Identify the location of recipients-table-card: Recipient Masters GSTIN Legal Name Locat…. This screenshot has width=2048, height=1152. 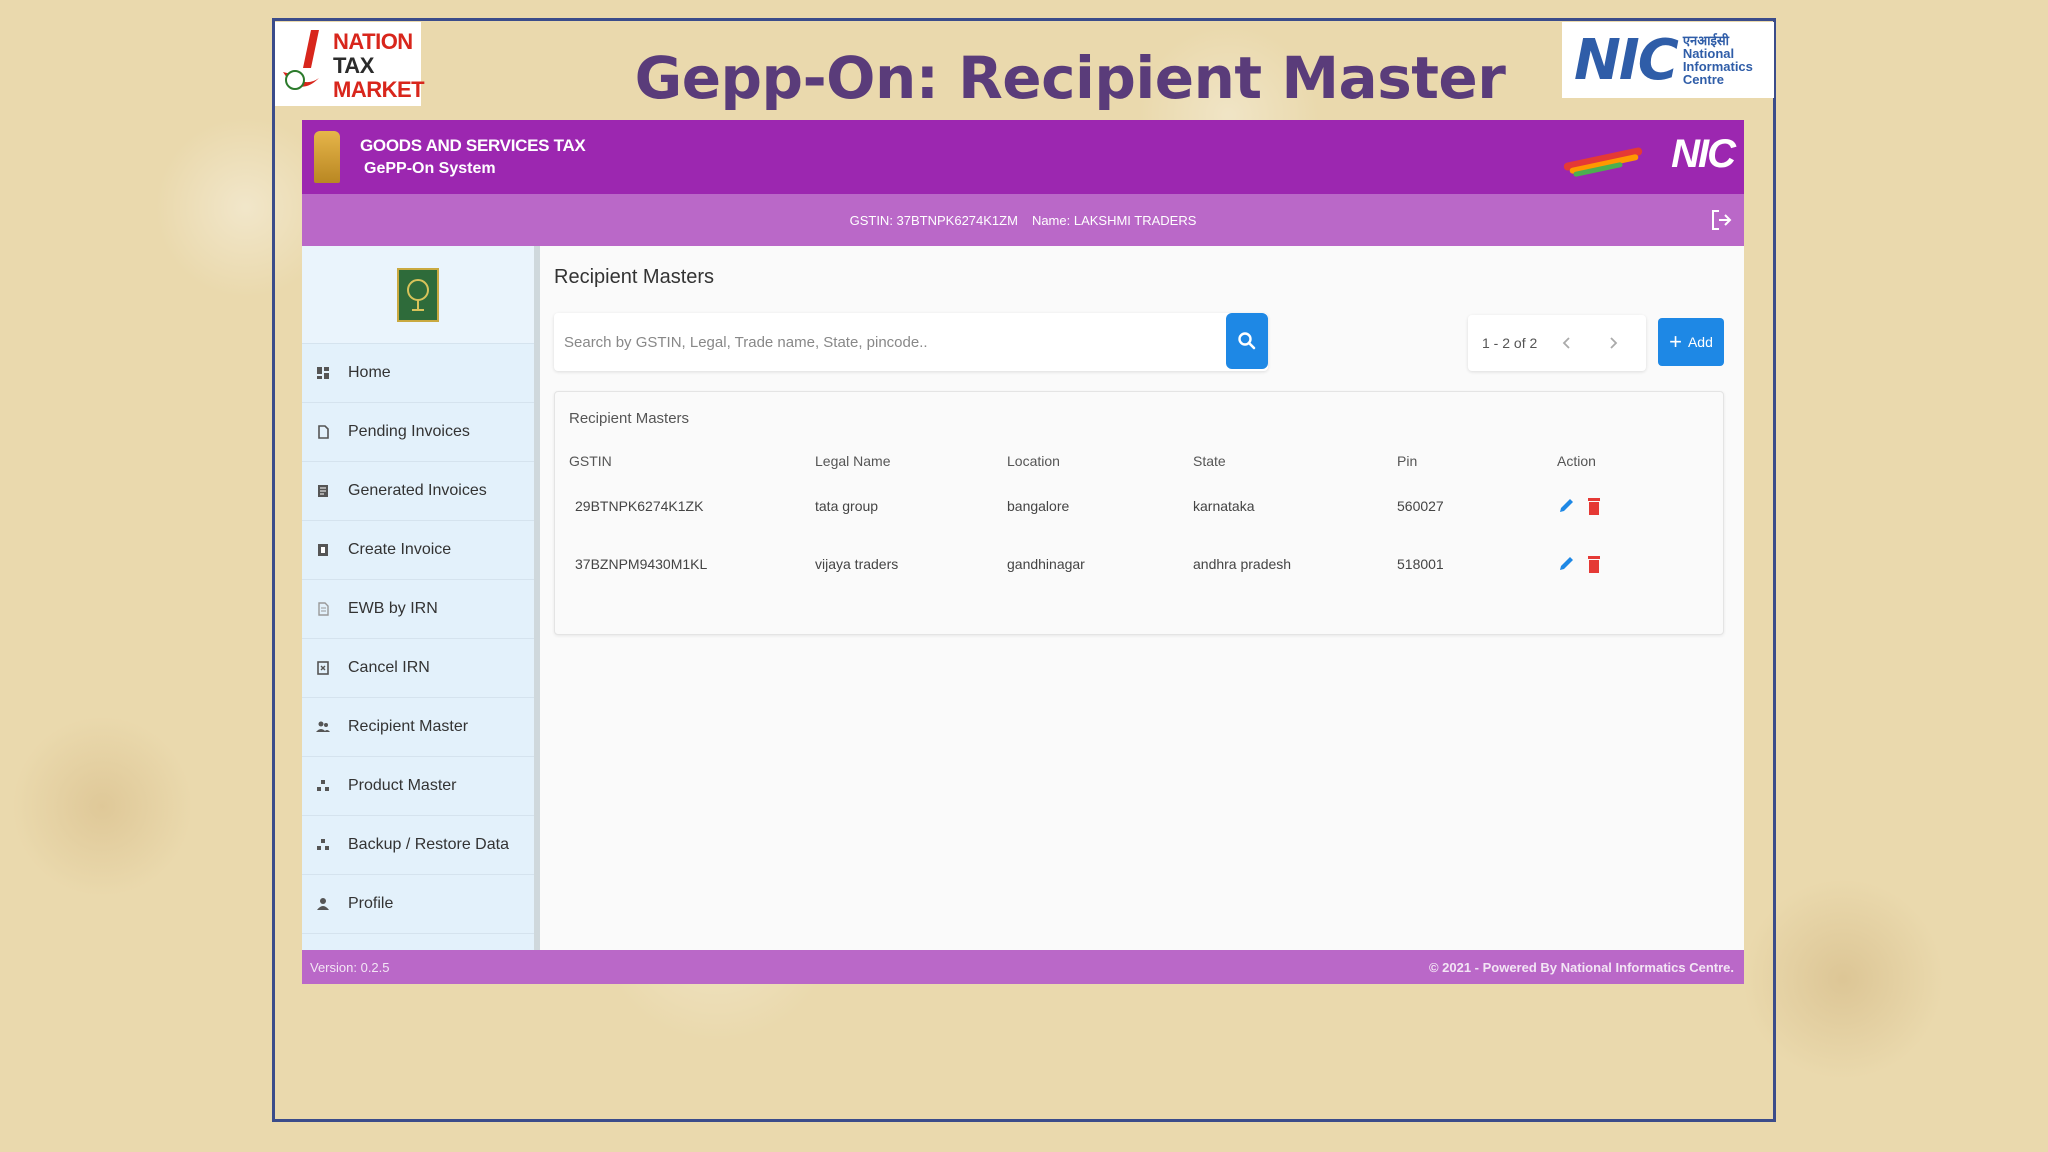
(1139, 513).